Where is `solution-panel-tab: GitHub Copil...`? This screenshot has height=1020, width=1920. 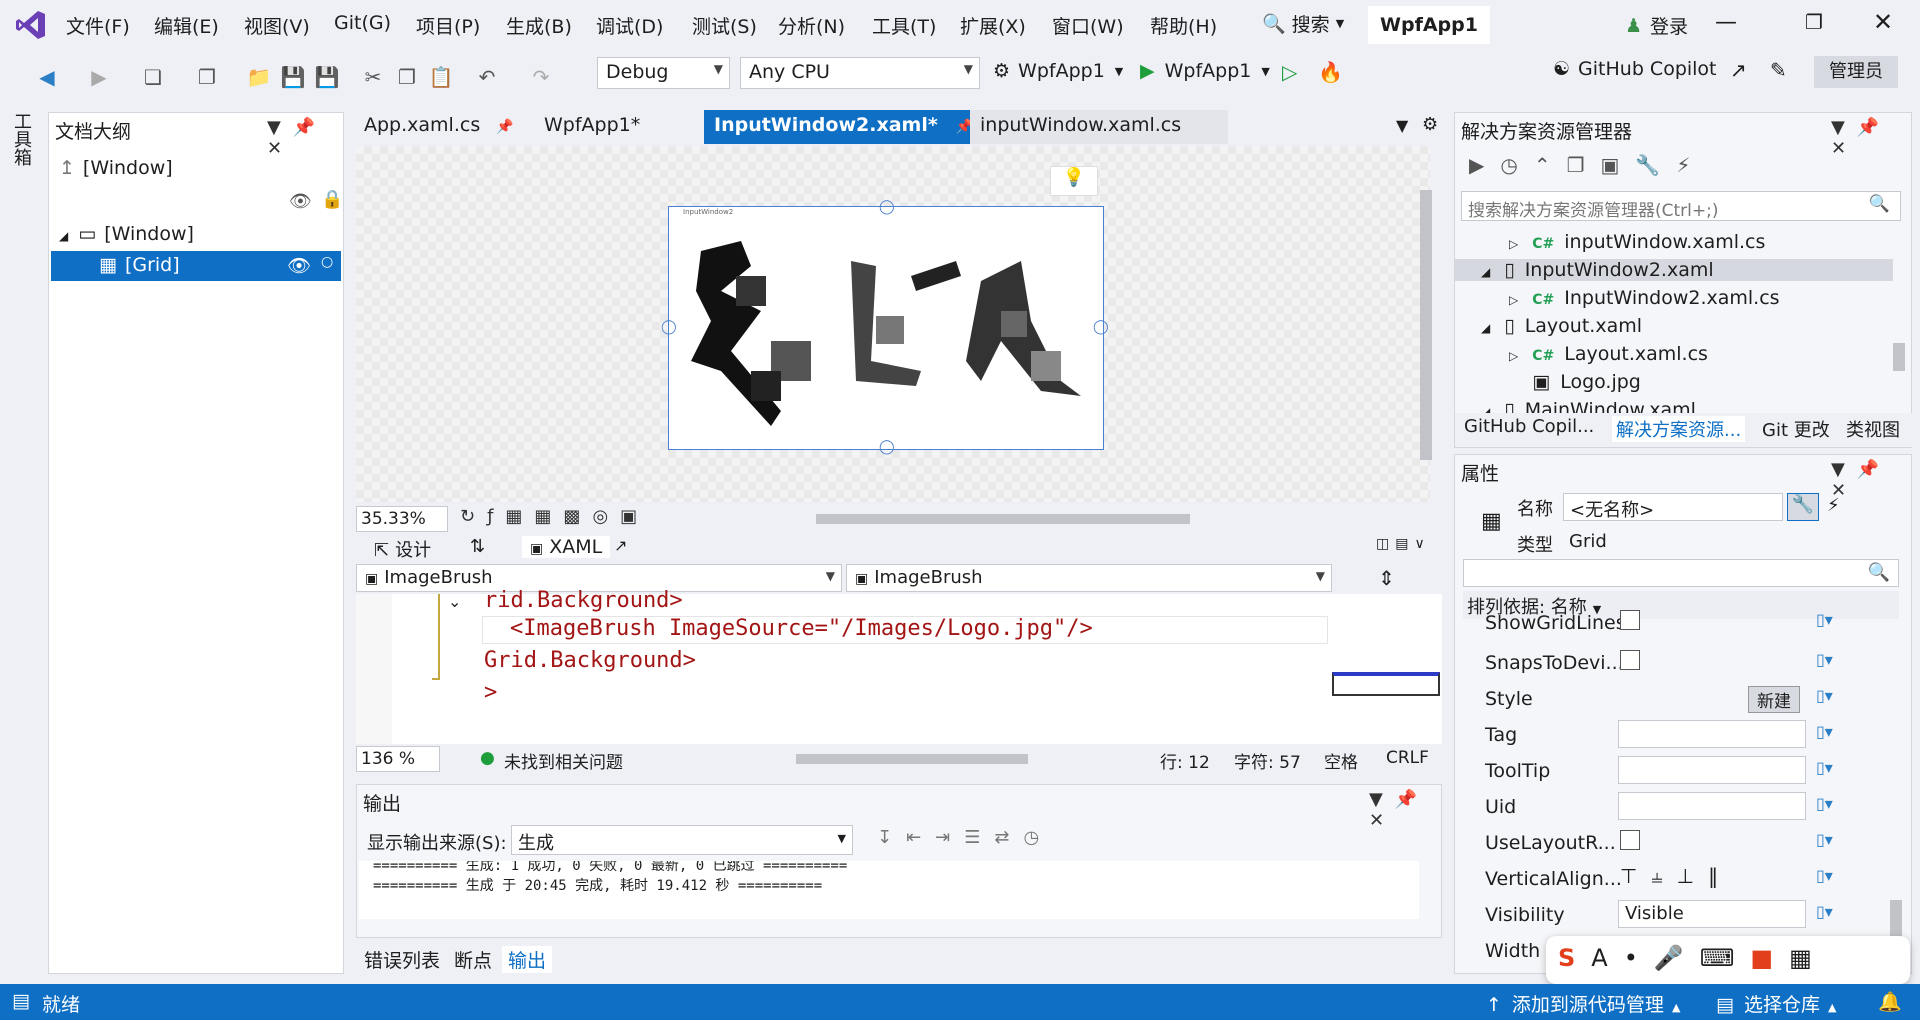
solution-panel-tab: GitHub Copil... is located at coordinates (1529, 426).